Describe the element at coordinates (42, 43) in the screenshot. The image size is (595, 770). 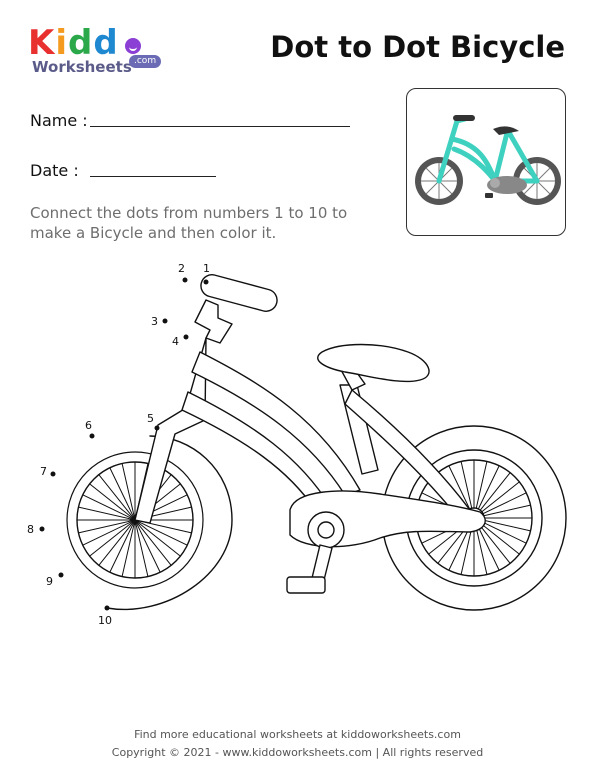
I see `logo-letter: K` at that location.